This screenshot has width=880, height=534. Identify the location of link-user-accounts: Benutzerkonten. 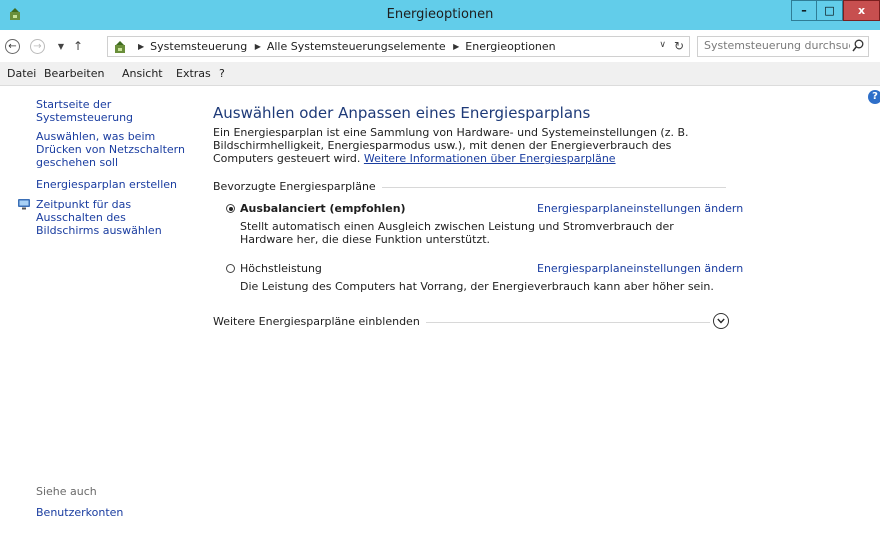
(116, 512).